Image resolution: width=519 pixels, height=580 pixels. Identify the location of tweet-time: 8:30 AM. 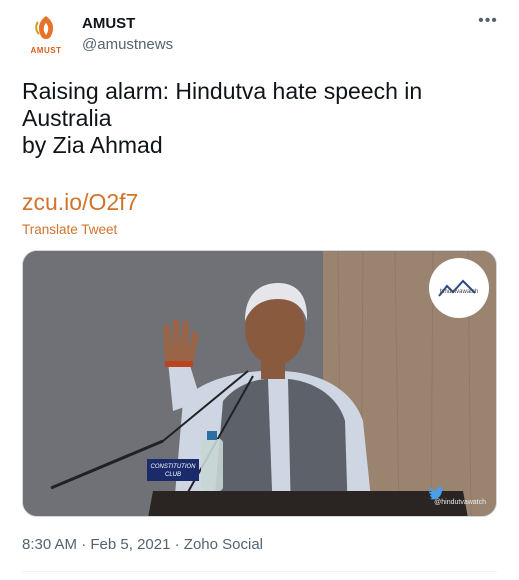
(49, 544).